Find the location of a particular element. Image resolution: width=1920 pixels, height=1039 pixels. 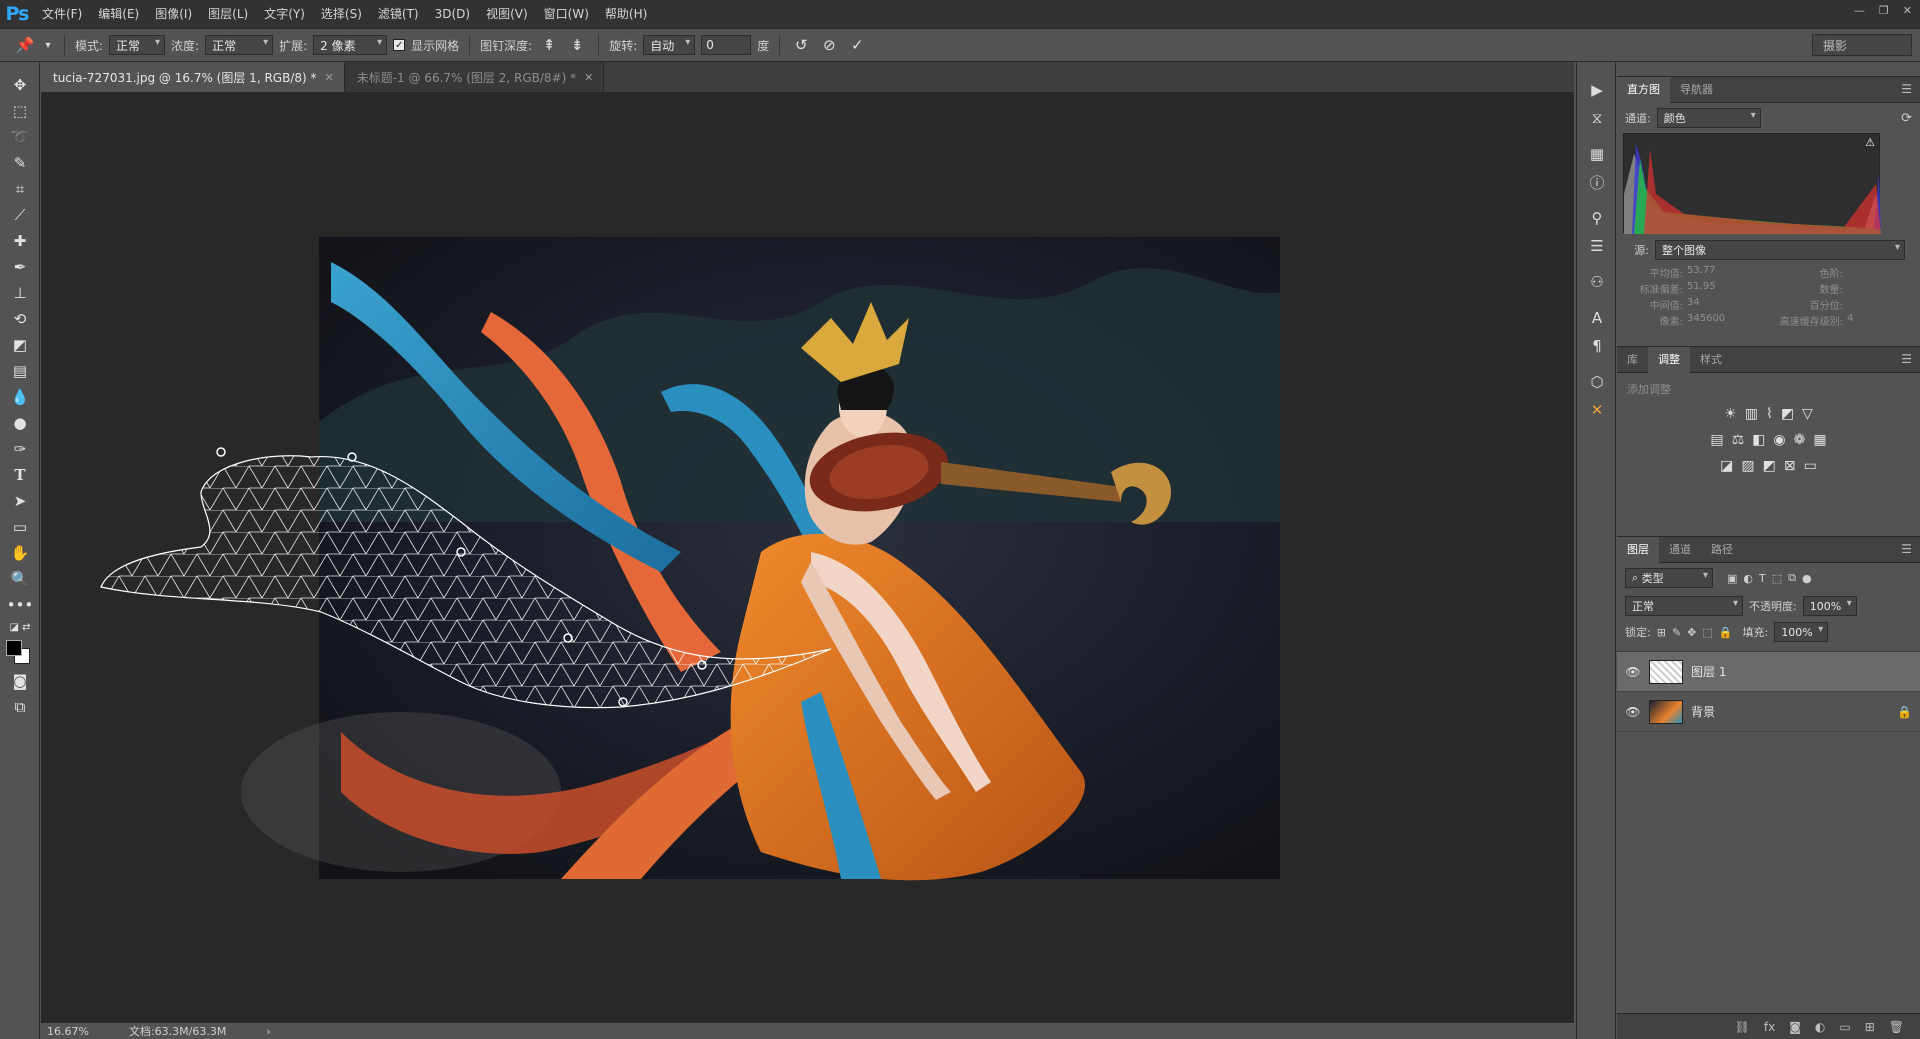

menu-type: 文字(Y) is located at coordinates (284, 14).